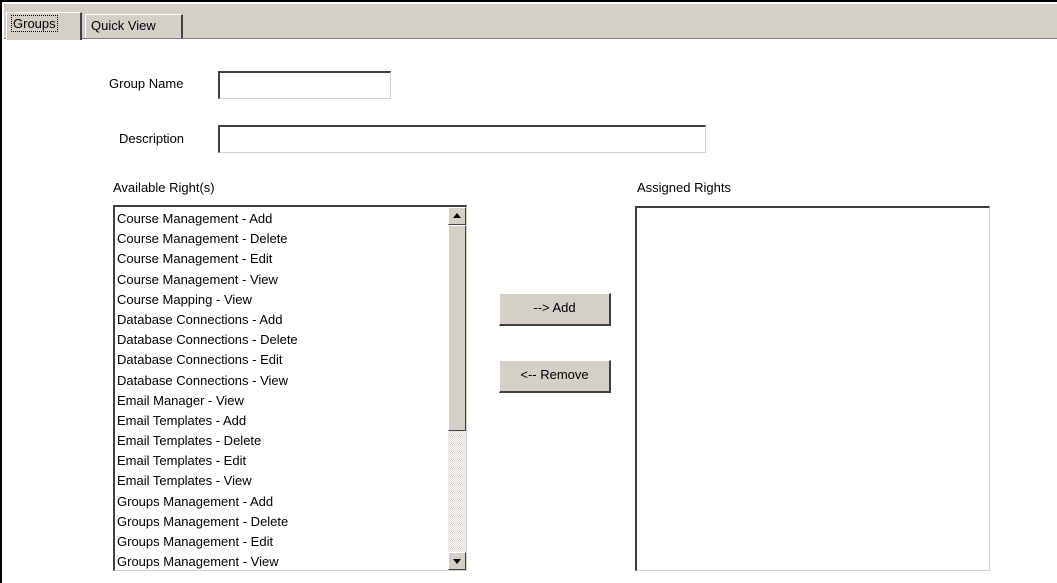 The height and width of the screenshot is (583, 1057). Describe the element at coordinates (34, 23) in the screenshot. I see `tab-groups-label: Groups` at that location.